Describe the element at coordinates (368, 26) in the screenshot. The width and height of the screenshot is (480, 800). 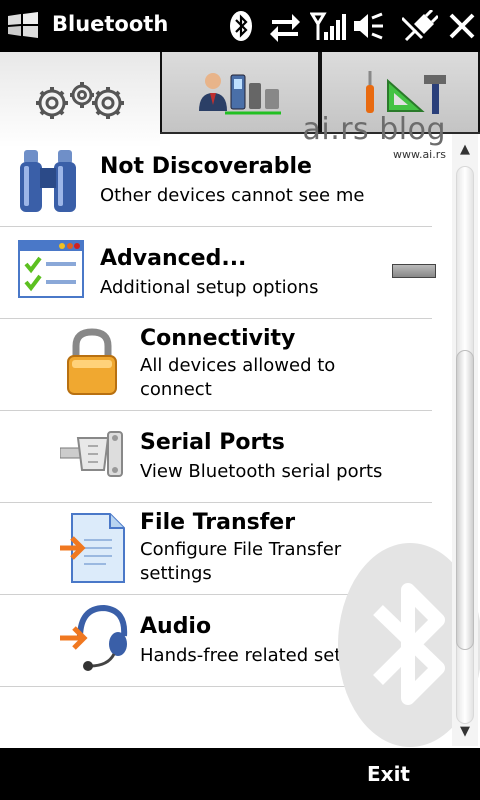
I see `speaker-icon` at that location.